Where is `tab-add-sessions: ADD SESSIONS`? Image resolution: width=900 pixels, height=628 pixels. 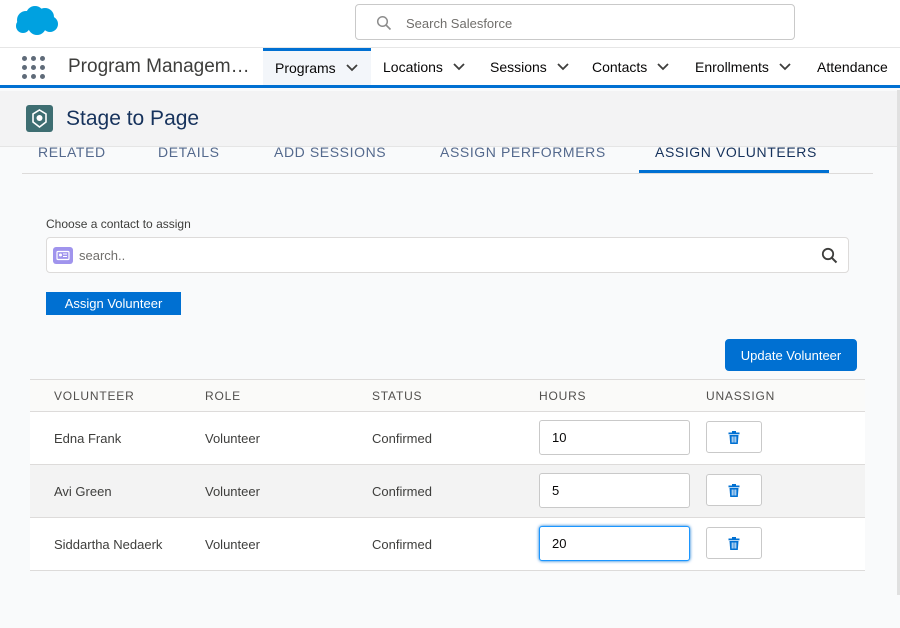
tab-add-sessions: ADD SESSIONS is located at coordinates (330, 152).